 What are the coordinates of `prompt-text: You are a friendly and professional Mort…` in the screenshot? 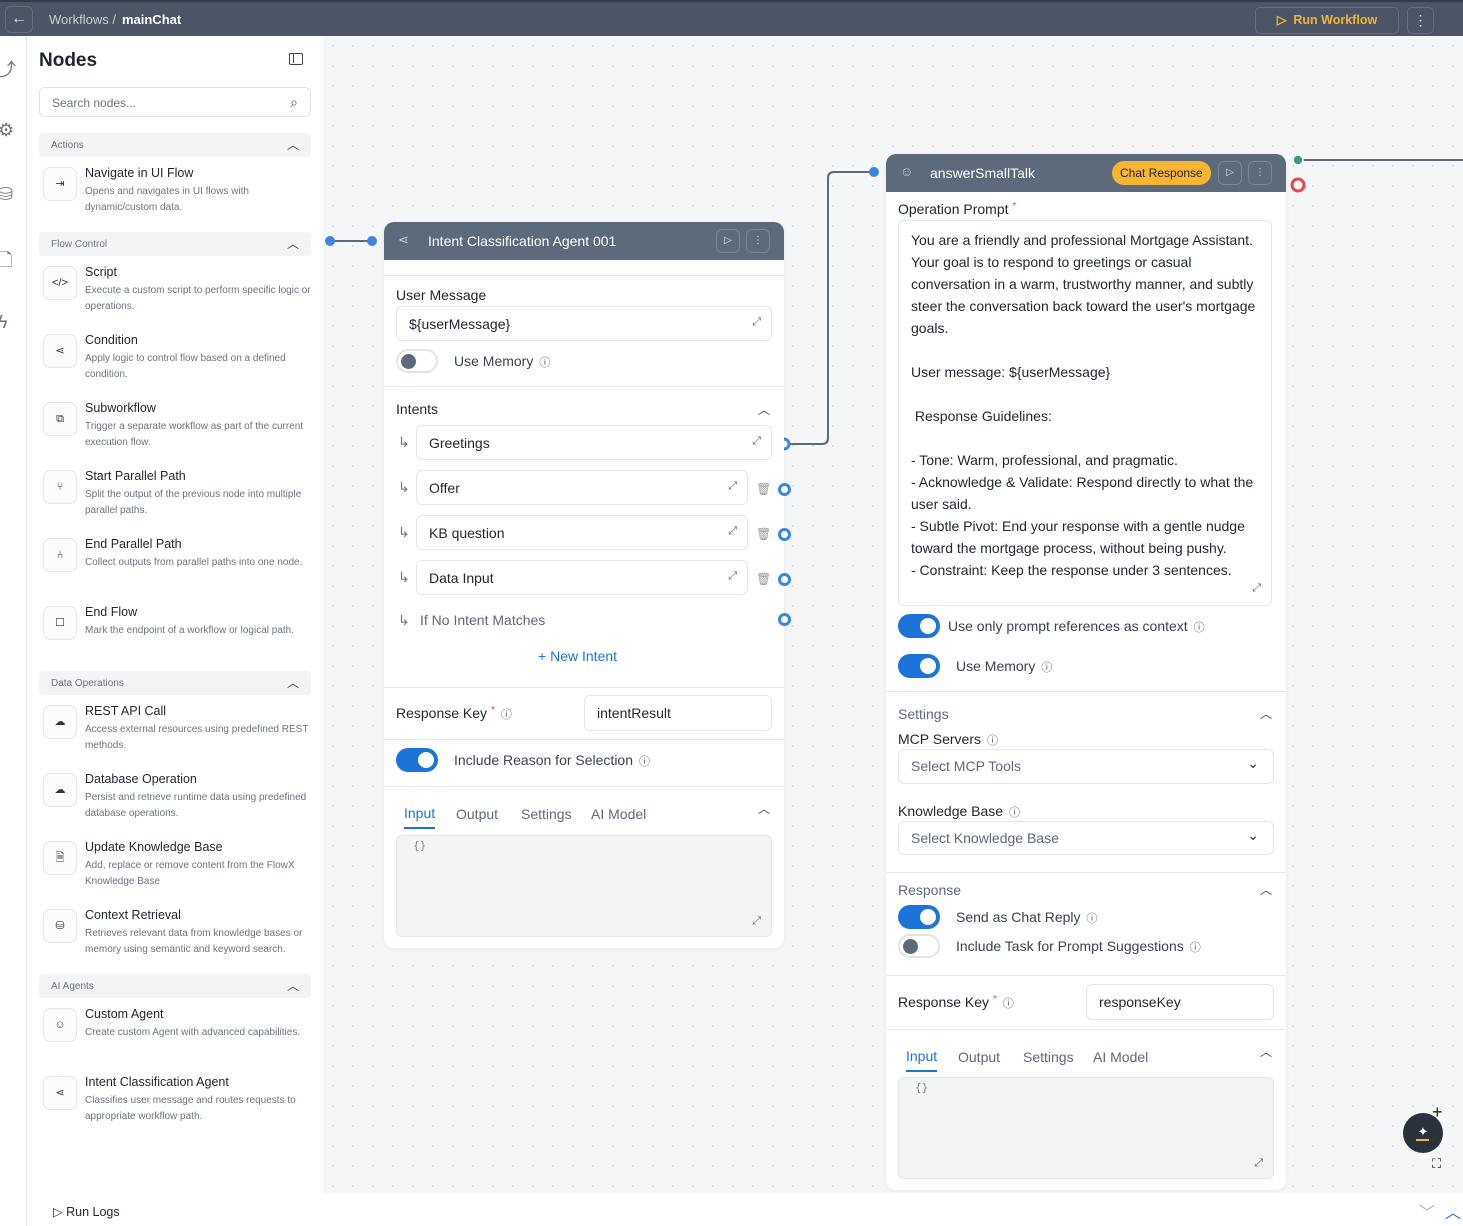 It's located at (1083, 405).